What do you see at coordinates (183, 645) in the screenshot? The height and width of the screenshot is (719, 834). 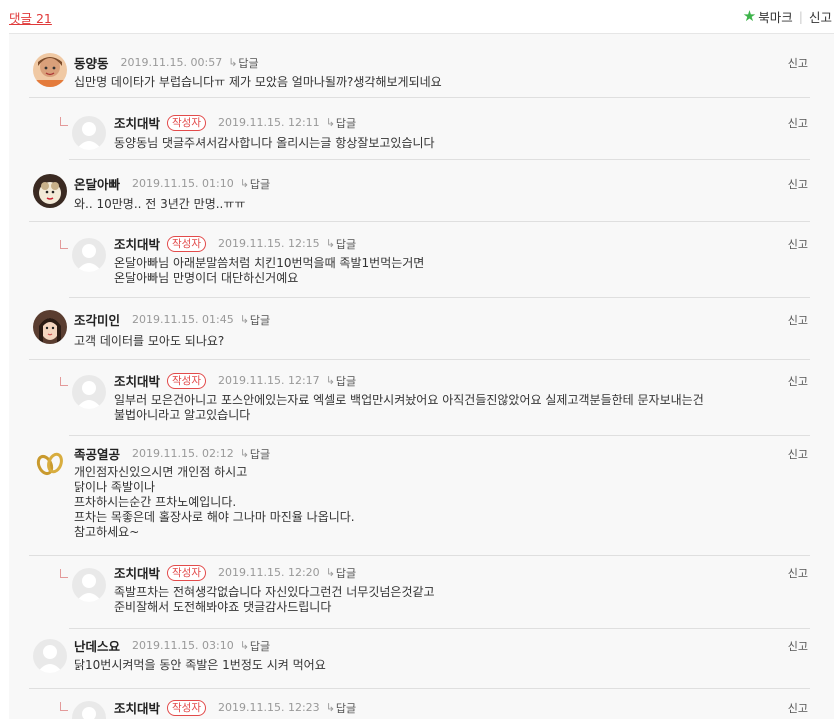 I see `comment-date: 2019.11.15. 03:10` at bounding box center [183, 645].